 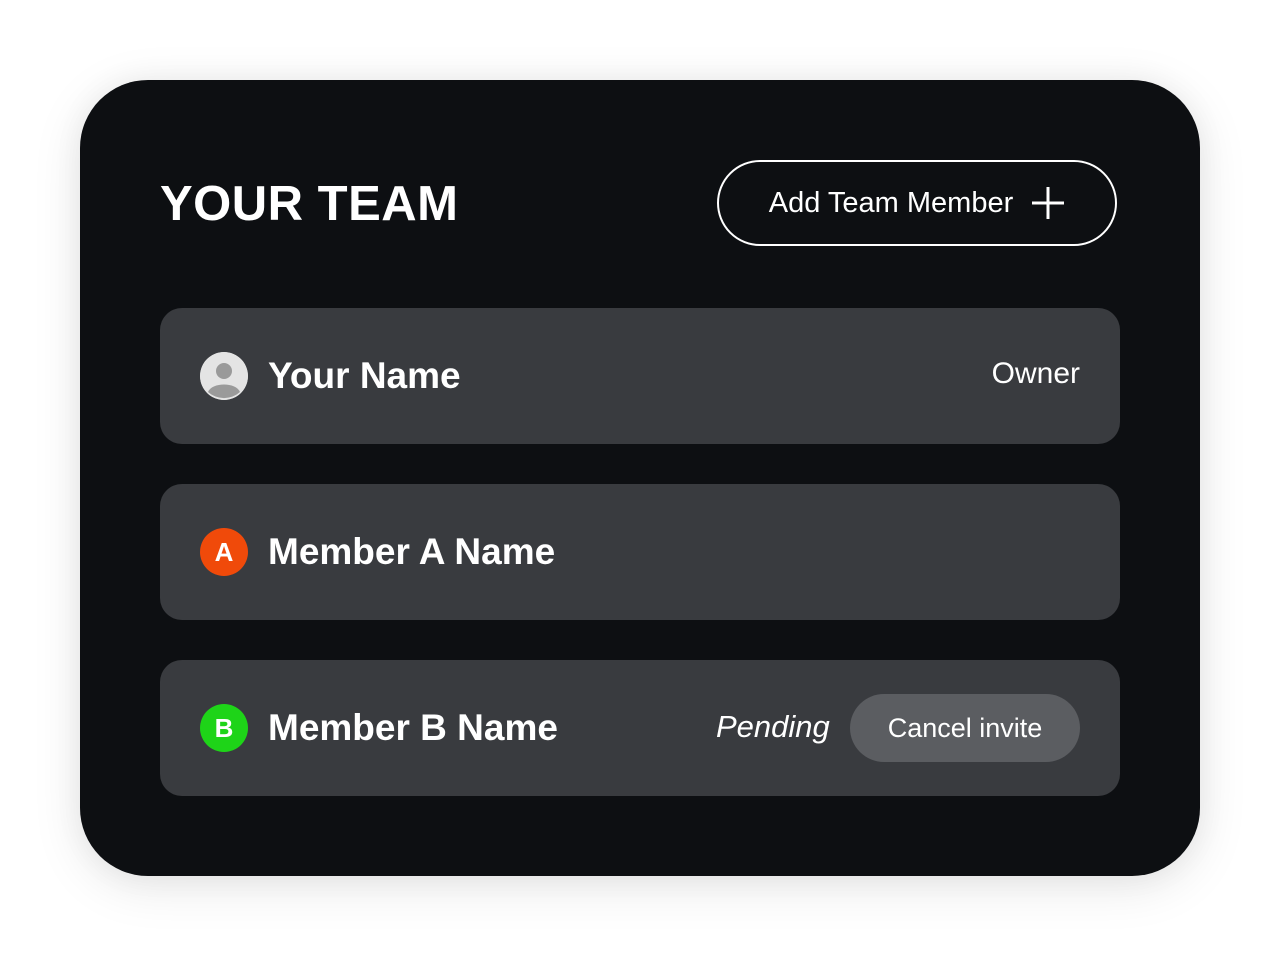 I want to click on add-team-member-button: Add Team Member, so click(x=917, y=203).